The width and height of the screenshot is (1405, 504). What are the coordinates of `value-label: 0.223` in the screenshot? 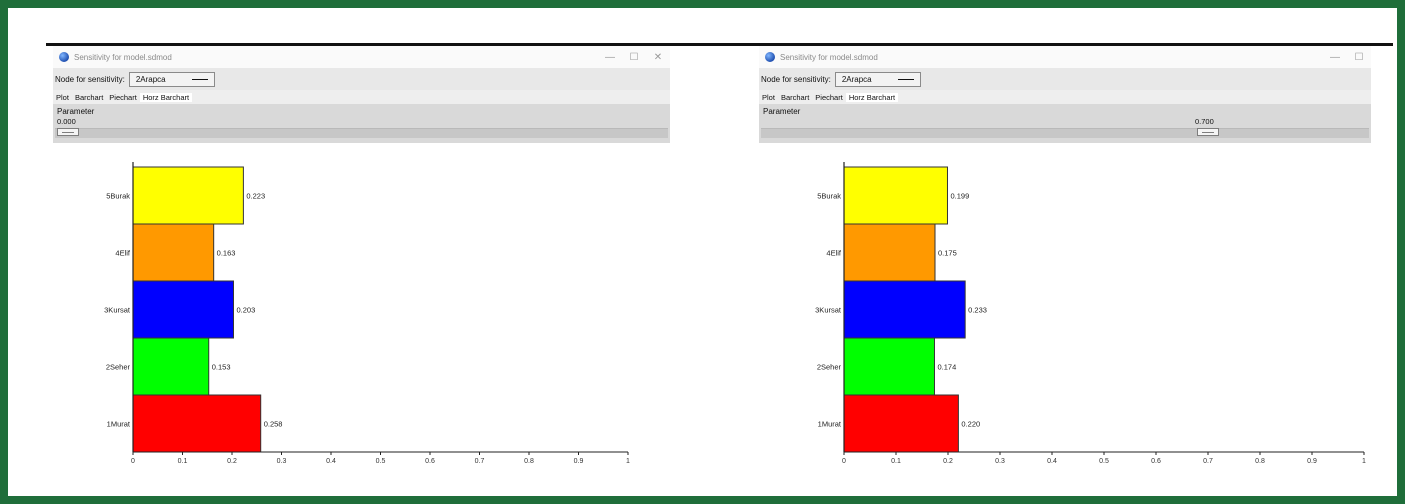 It's located at (255, 196).